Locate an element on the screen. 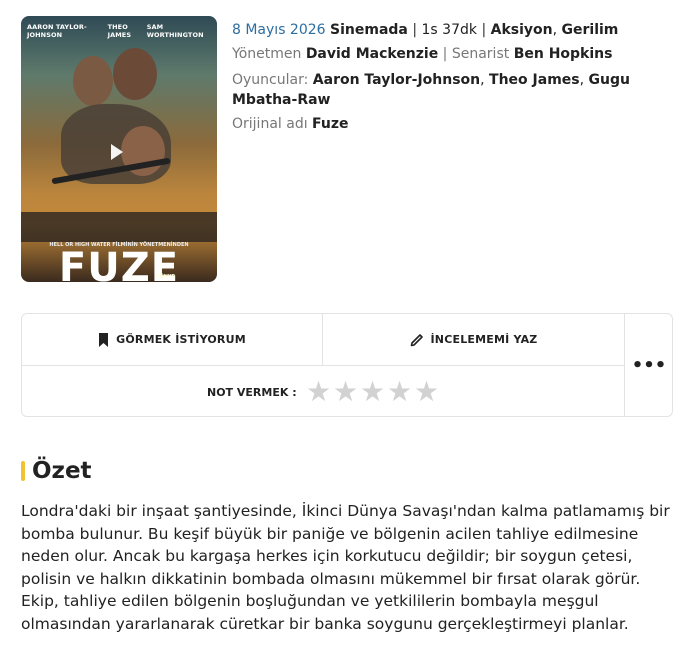  more-options-icon: ••• is located at coordinates (649, 365).